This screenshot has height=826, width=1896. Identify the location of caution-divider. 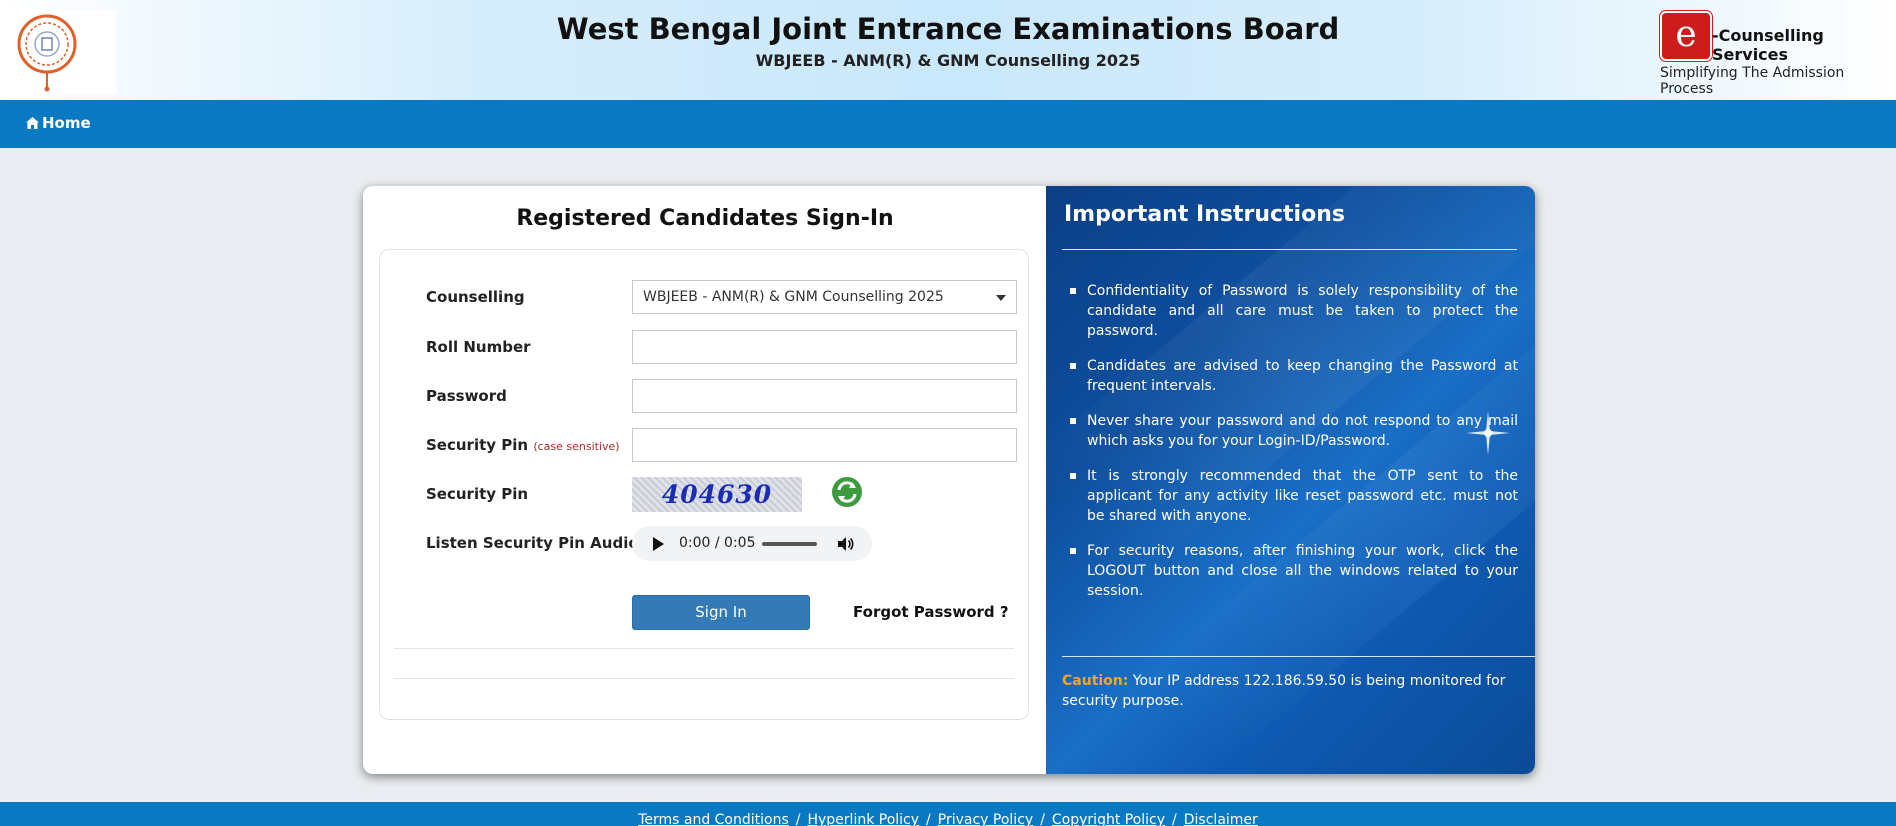
(1298, 656).